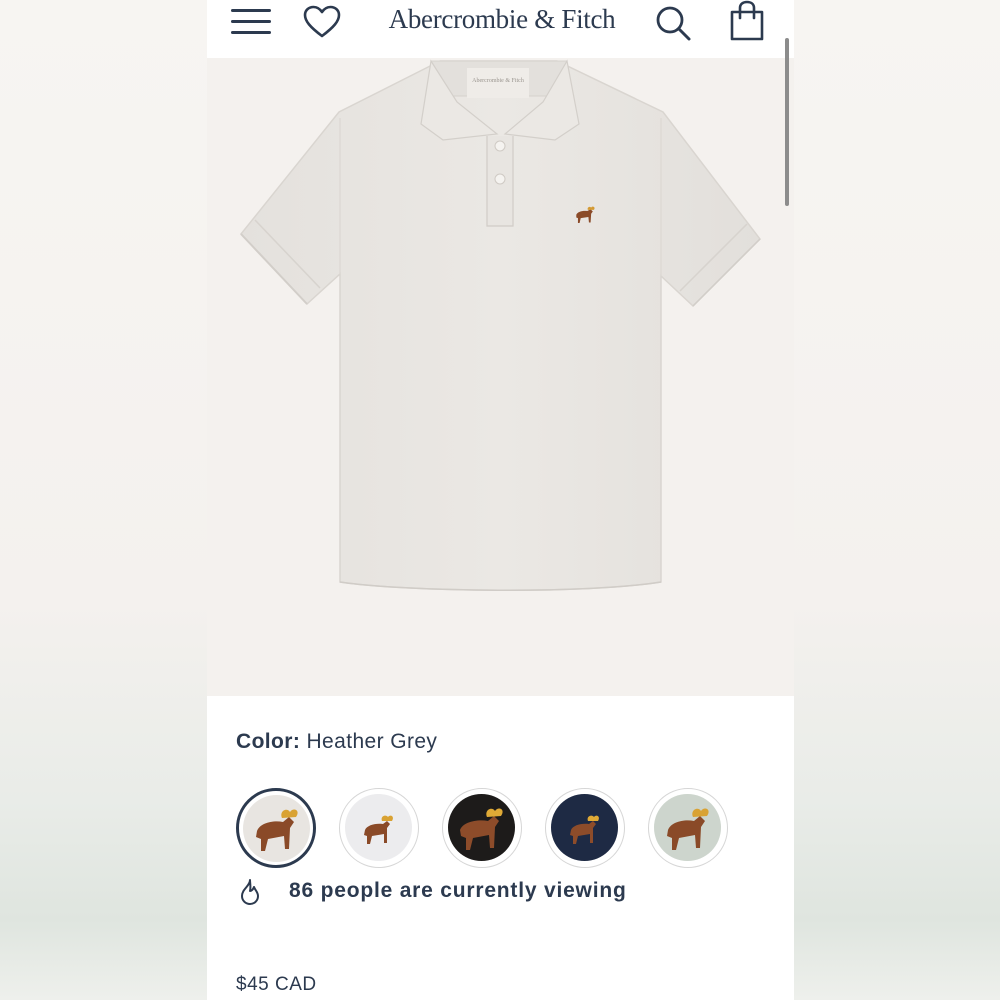  What do you see at coordinates (787, 122) in the screenshot?
I see `scrollbar` at bounding box center [787, 122].